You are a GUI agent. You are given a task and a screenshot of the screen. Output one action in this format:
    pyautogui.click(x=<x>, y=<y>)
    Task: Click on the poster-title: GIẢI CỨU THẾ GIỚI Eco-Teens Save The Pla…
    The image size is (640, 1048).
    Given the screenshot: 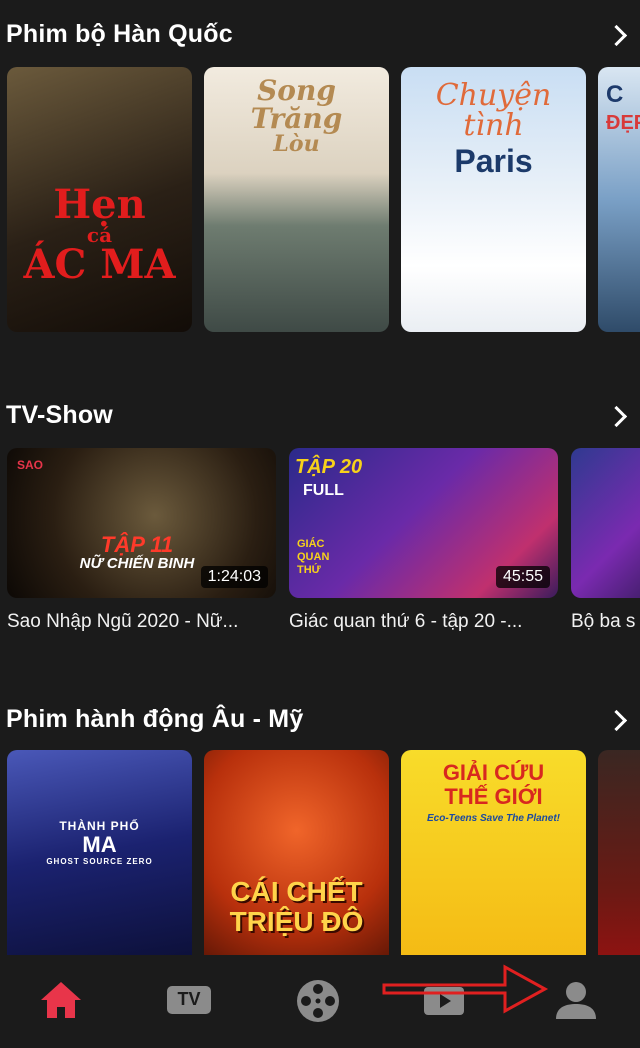 What is the action you would take?
    pyautogui.click(x=493, y=792)
    